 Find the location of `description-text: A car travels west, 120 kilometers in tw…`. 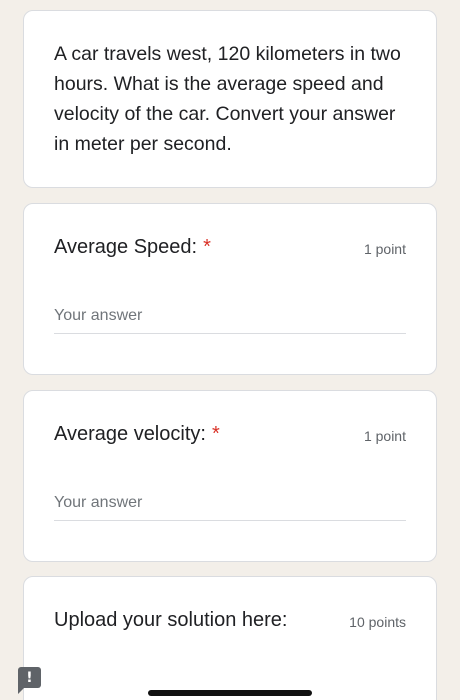

description-text: A car travels west, 120 kilometers in tw… is located at coordinates (227, 99).